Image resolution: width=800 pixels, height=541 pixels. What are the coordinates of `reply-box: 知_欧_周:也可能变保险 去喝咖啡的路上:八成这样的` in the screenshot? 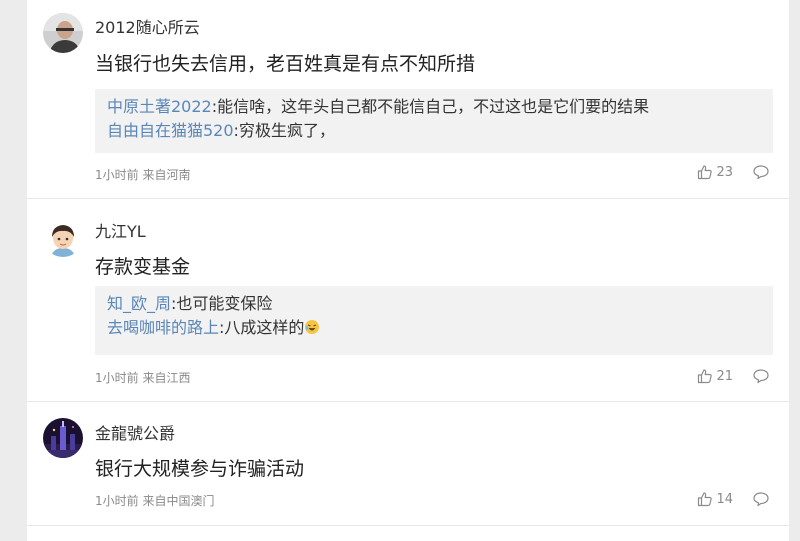 It's located at (434, 320).